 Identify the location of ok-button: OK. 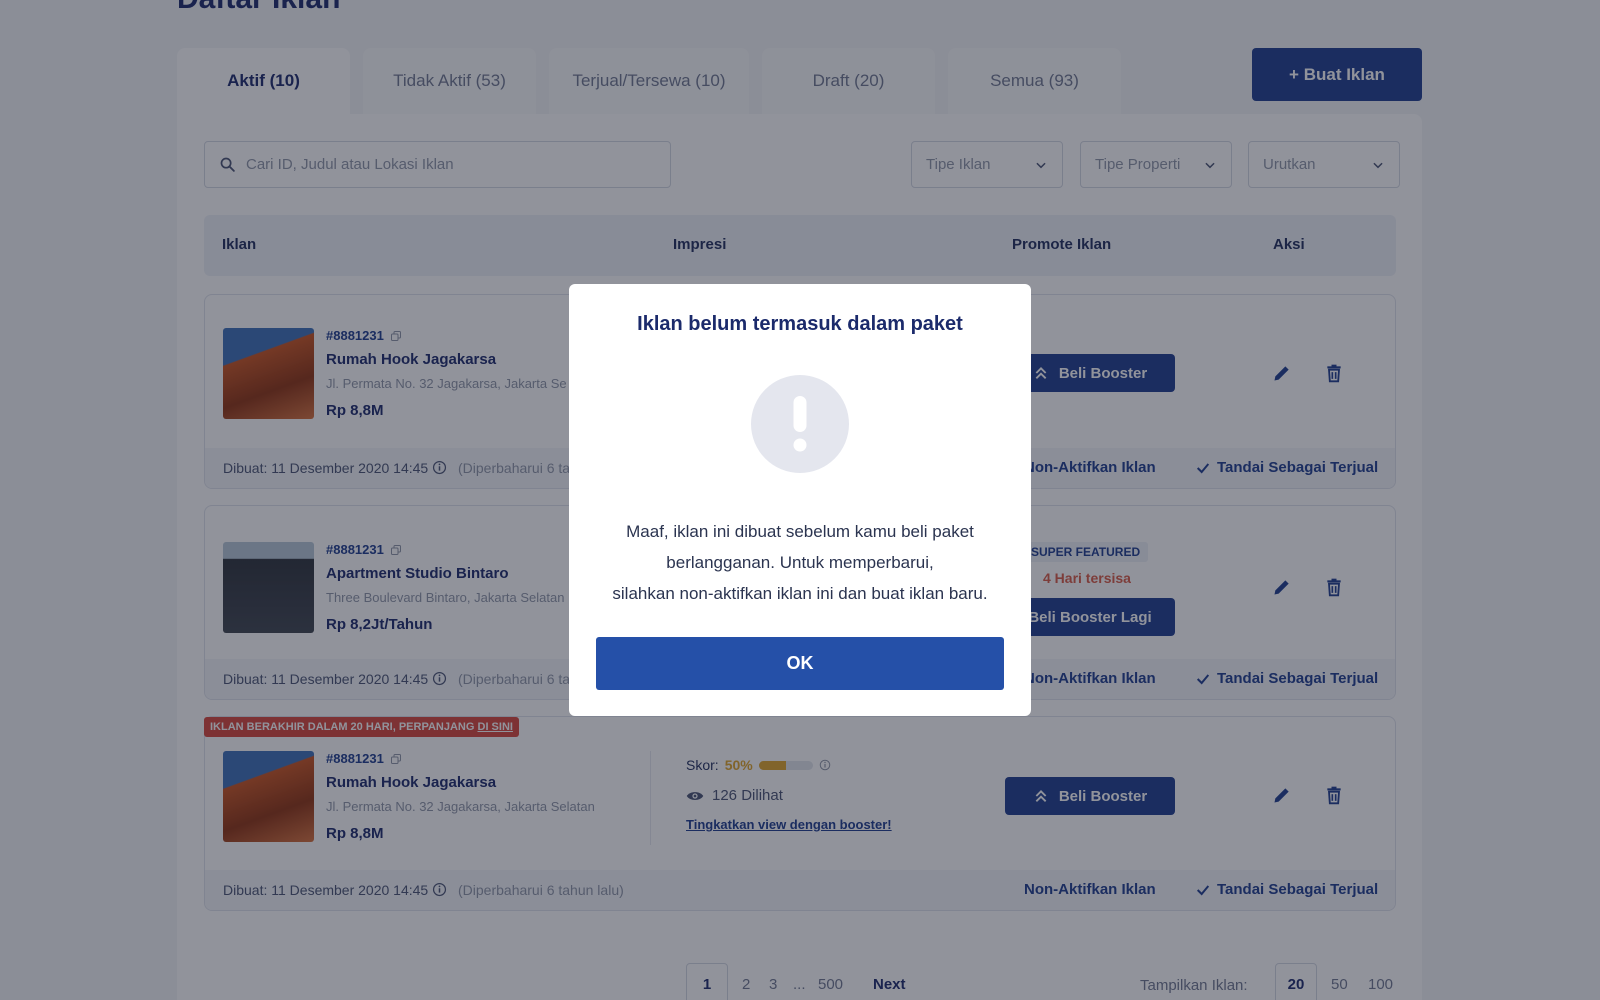
(800, 663).